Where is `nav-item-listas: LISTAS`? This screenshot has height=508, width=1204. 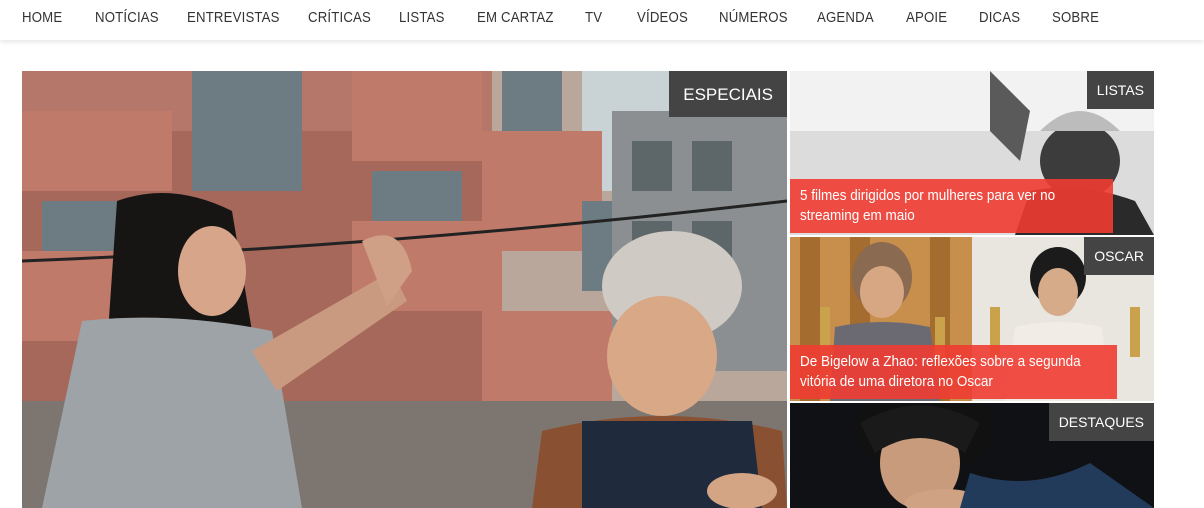 nav-item-listas: LISTAS is located at coordinates (422, 18).